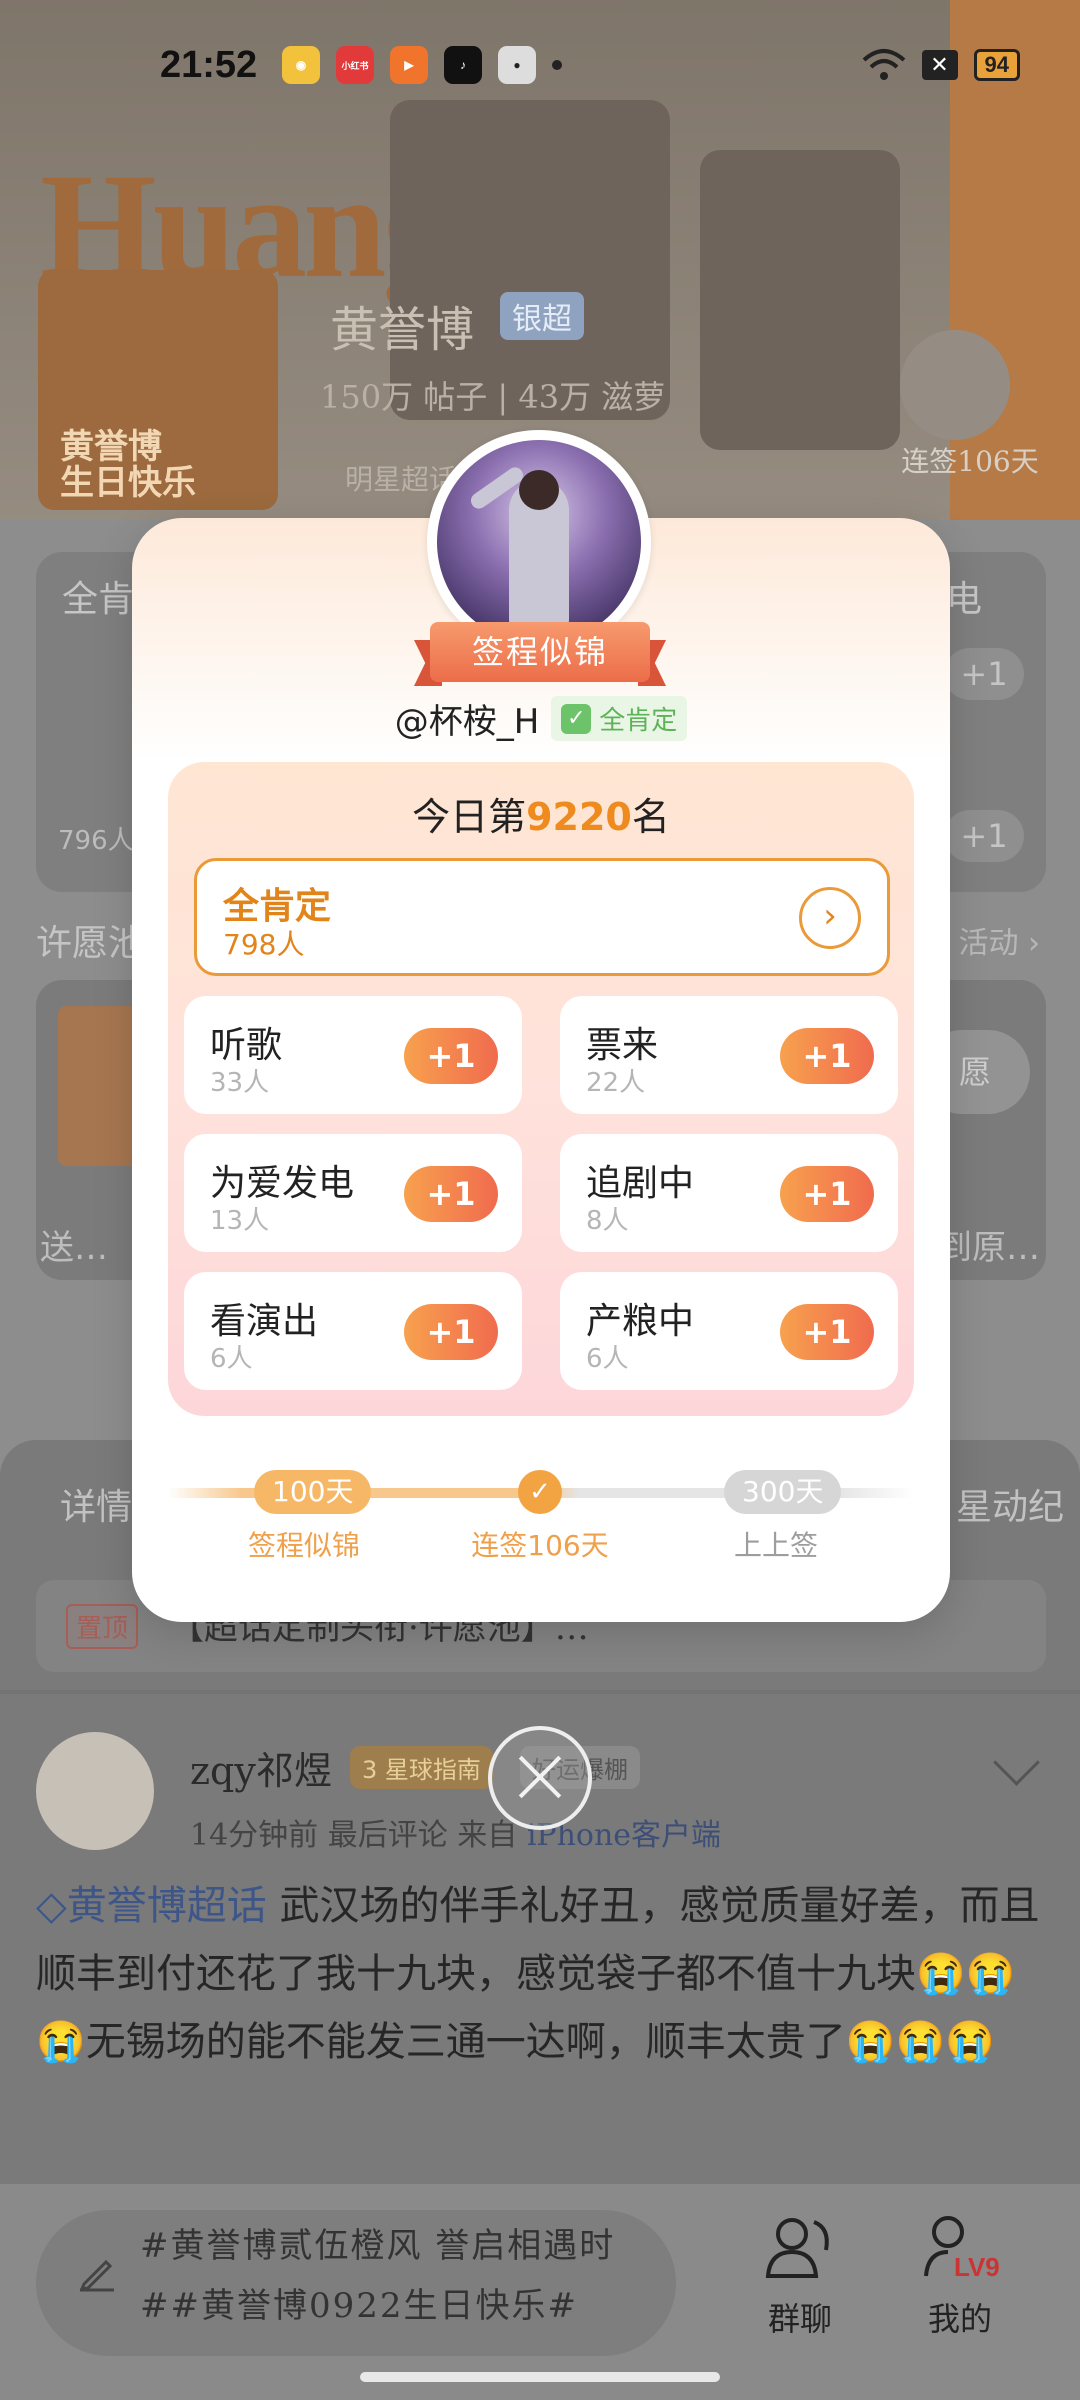 This screenshot has width=1080, height=2400. What do you see at coordinates (984, 836) in the screenshot?
I see `plus-one-button-bg-2: +1` at bounding box center [984, 836].